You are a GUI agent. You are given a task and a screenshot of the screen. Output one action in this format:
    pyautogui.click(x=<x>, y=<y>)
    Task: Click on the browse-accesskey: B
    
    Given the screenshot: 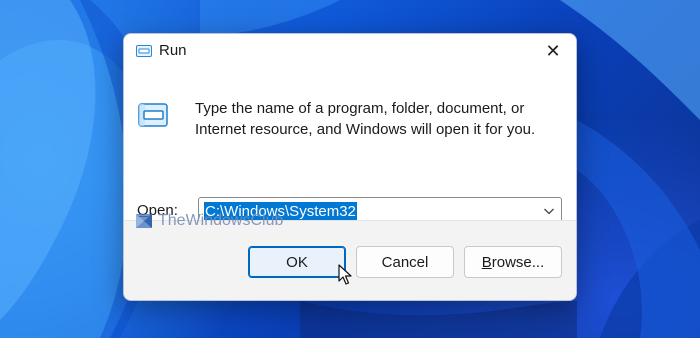 What is the action you would take?
    pyautogui.click(x=486, y=262)
    